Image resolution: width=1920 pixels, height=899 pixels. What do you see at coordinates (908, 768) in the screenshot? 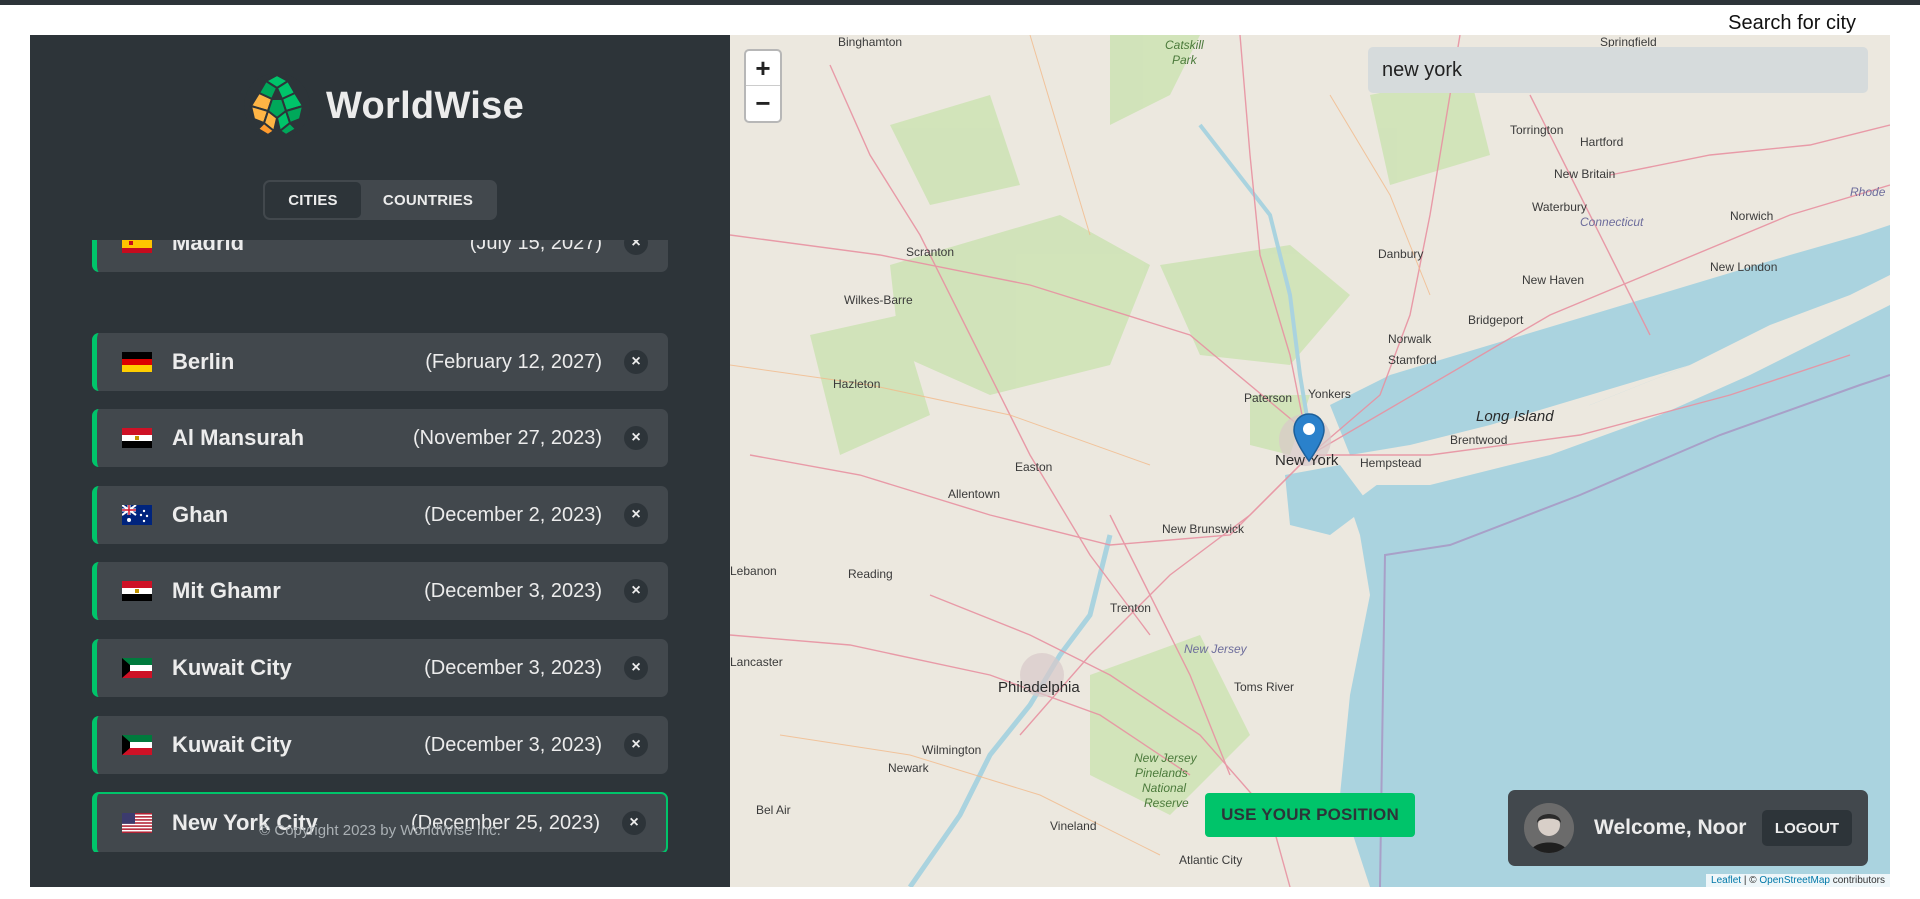
I see `map-label: Newark` at bounding box center [908, 768].